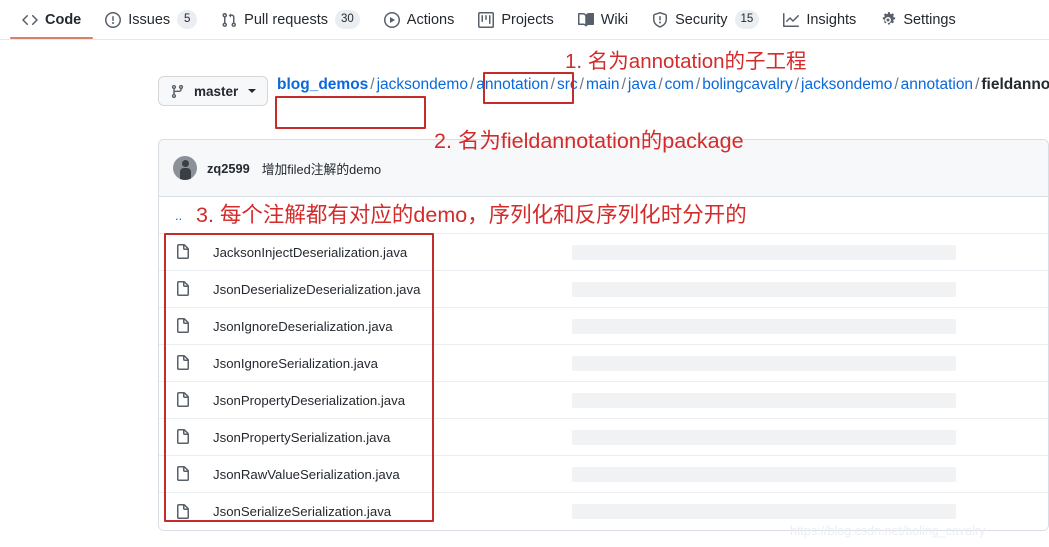 This screenshot has width=1049, height=547. What do you see at coordinates (603, 168) in the screenshot?
I see `latest-commit-bar: zq2599 增加filed注解的demo` at bounding box center [603, 168].